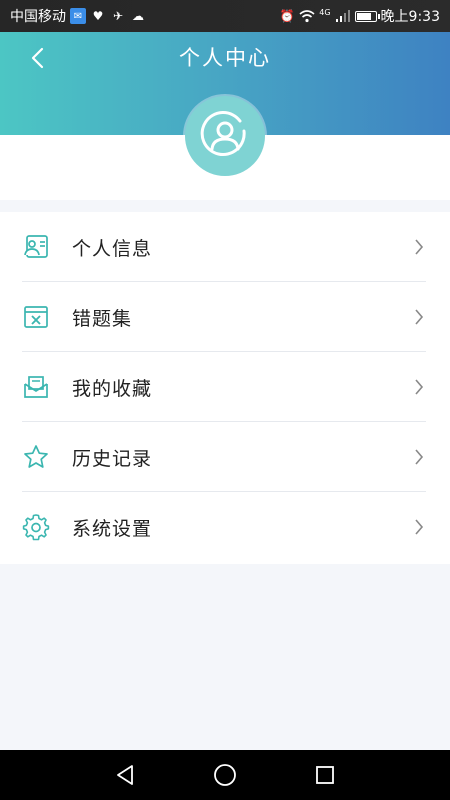 The width and height of the screenshot is (450, 800). I want to click on menu-item-label: 个人信息, so click(112, 248).